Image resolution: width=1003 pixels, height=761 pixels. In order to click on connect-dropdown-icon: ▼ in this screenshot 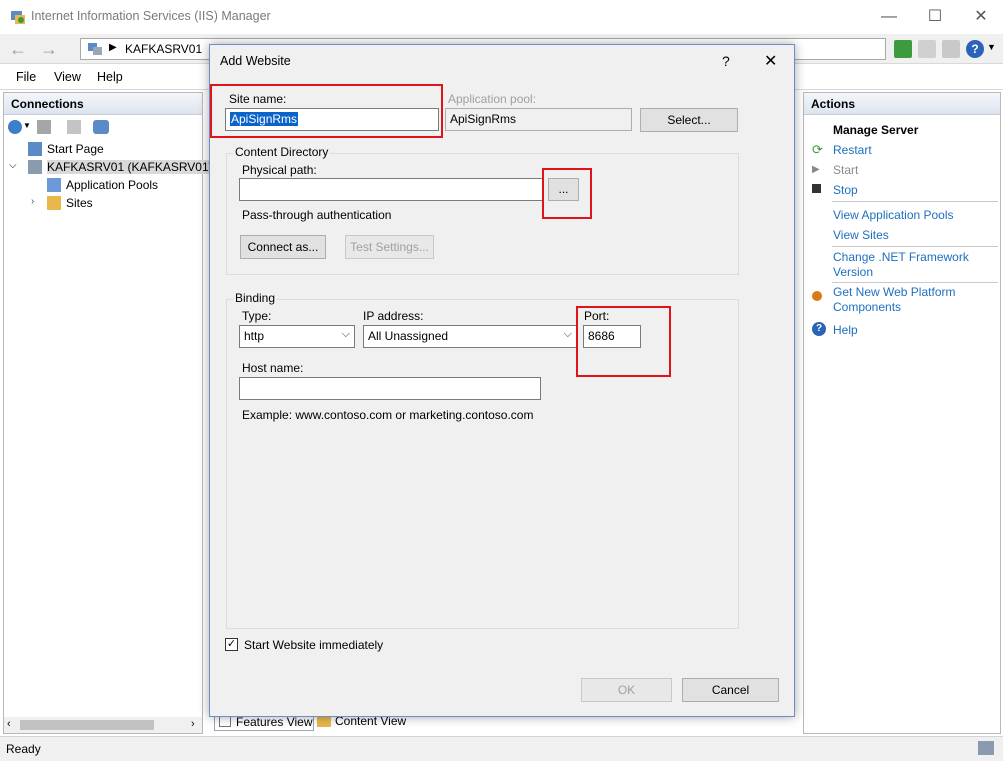, I will do `click(27, 125)`.